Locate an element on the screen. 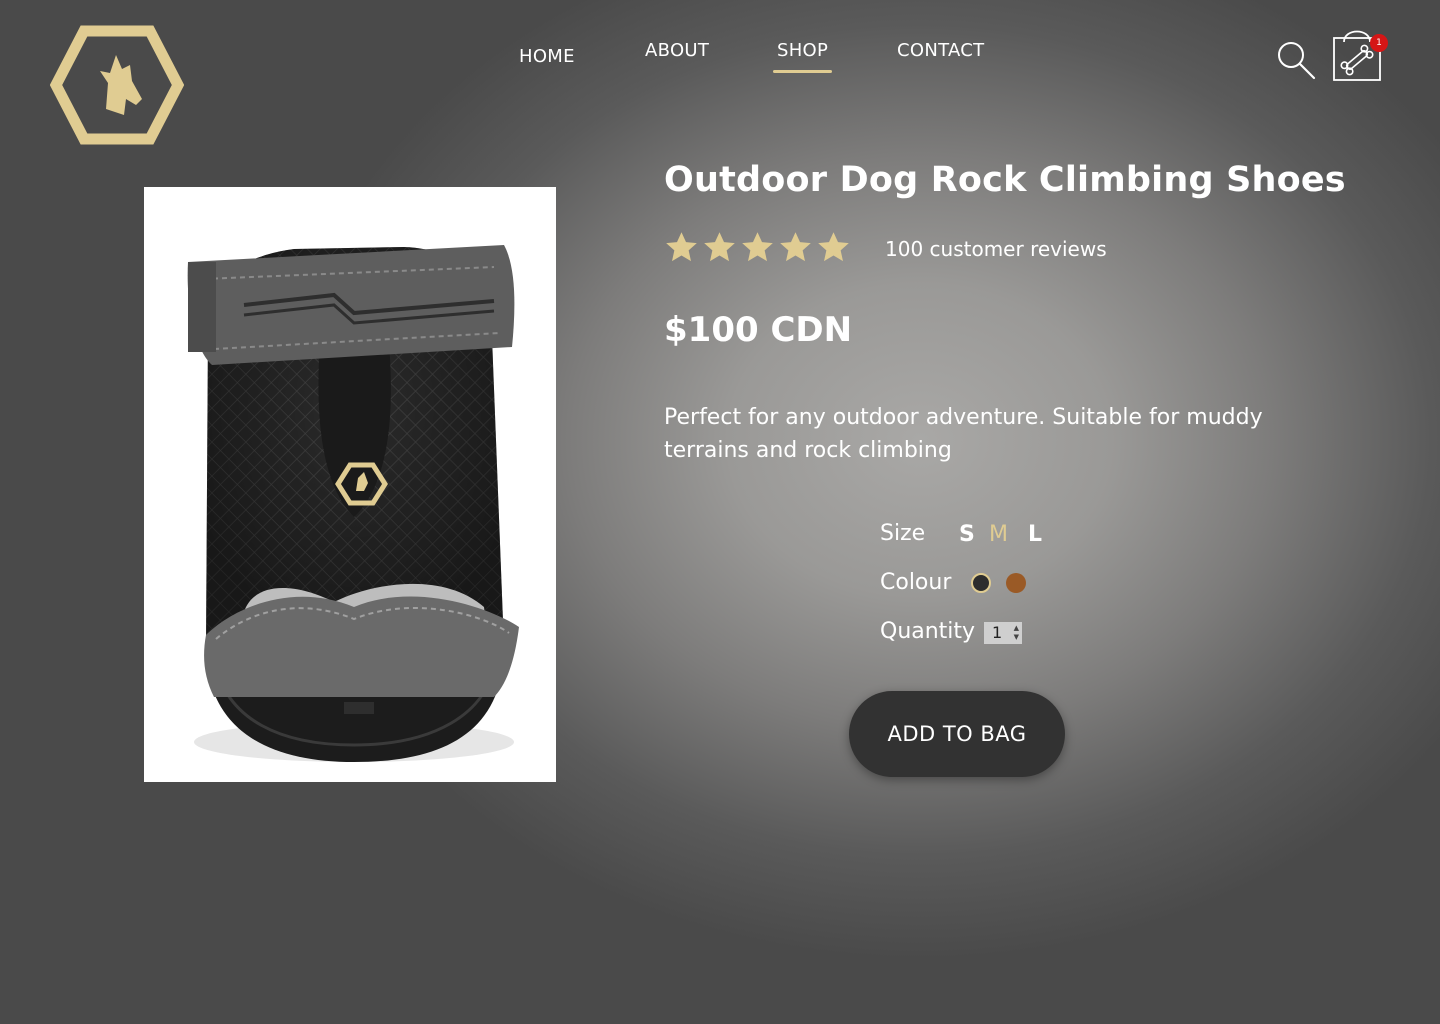 This screenshot has height=1024, width=1440. size-option-m: M is located at coordinates (998, 534).